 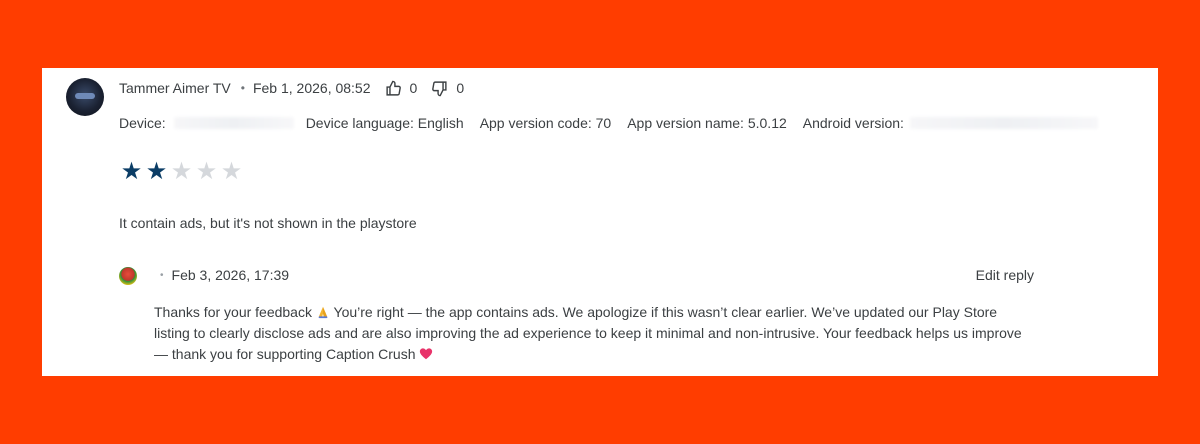 I want to click on thumbs-down-icon, so click(x=439, y=88).